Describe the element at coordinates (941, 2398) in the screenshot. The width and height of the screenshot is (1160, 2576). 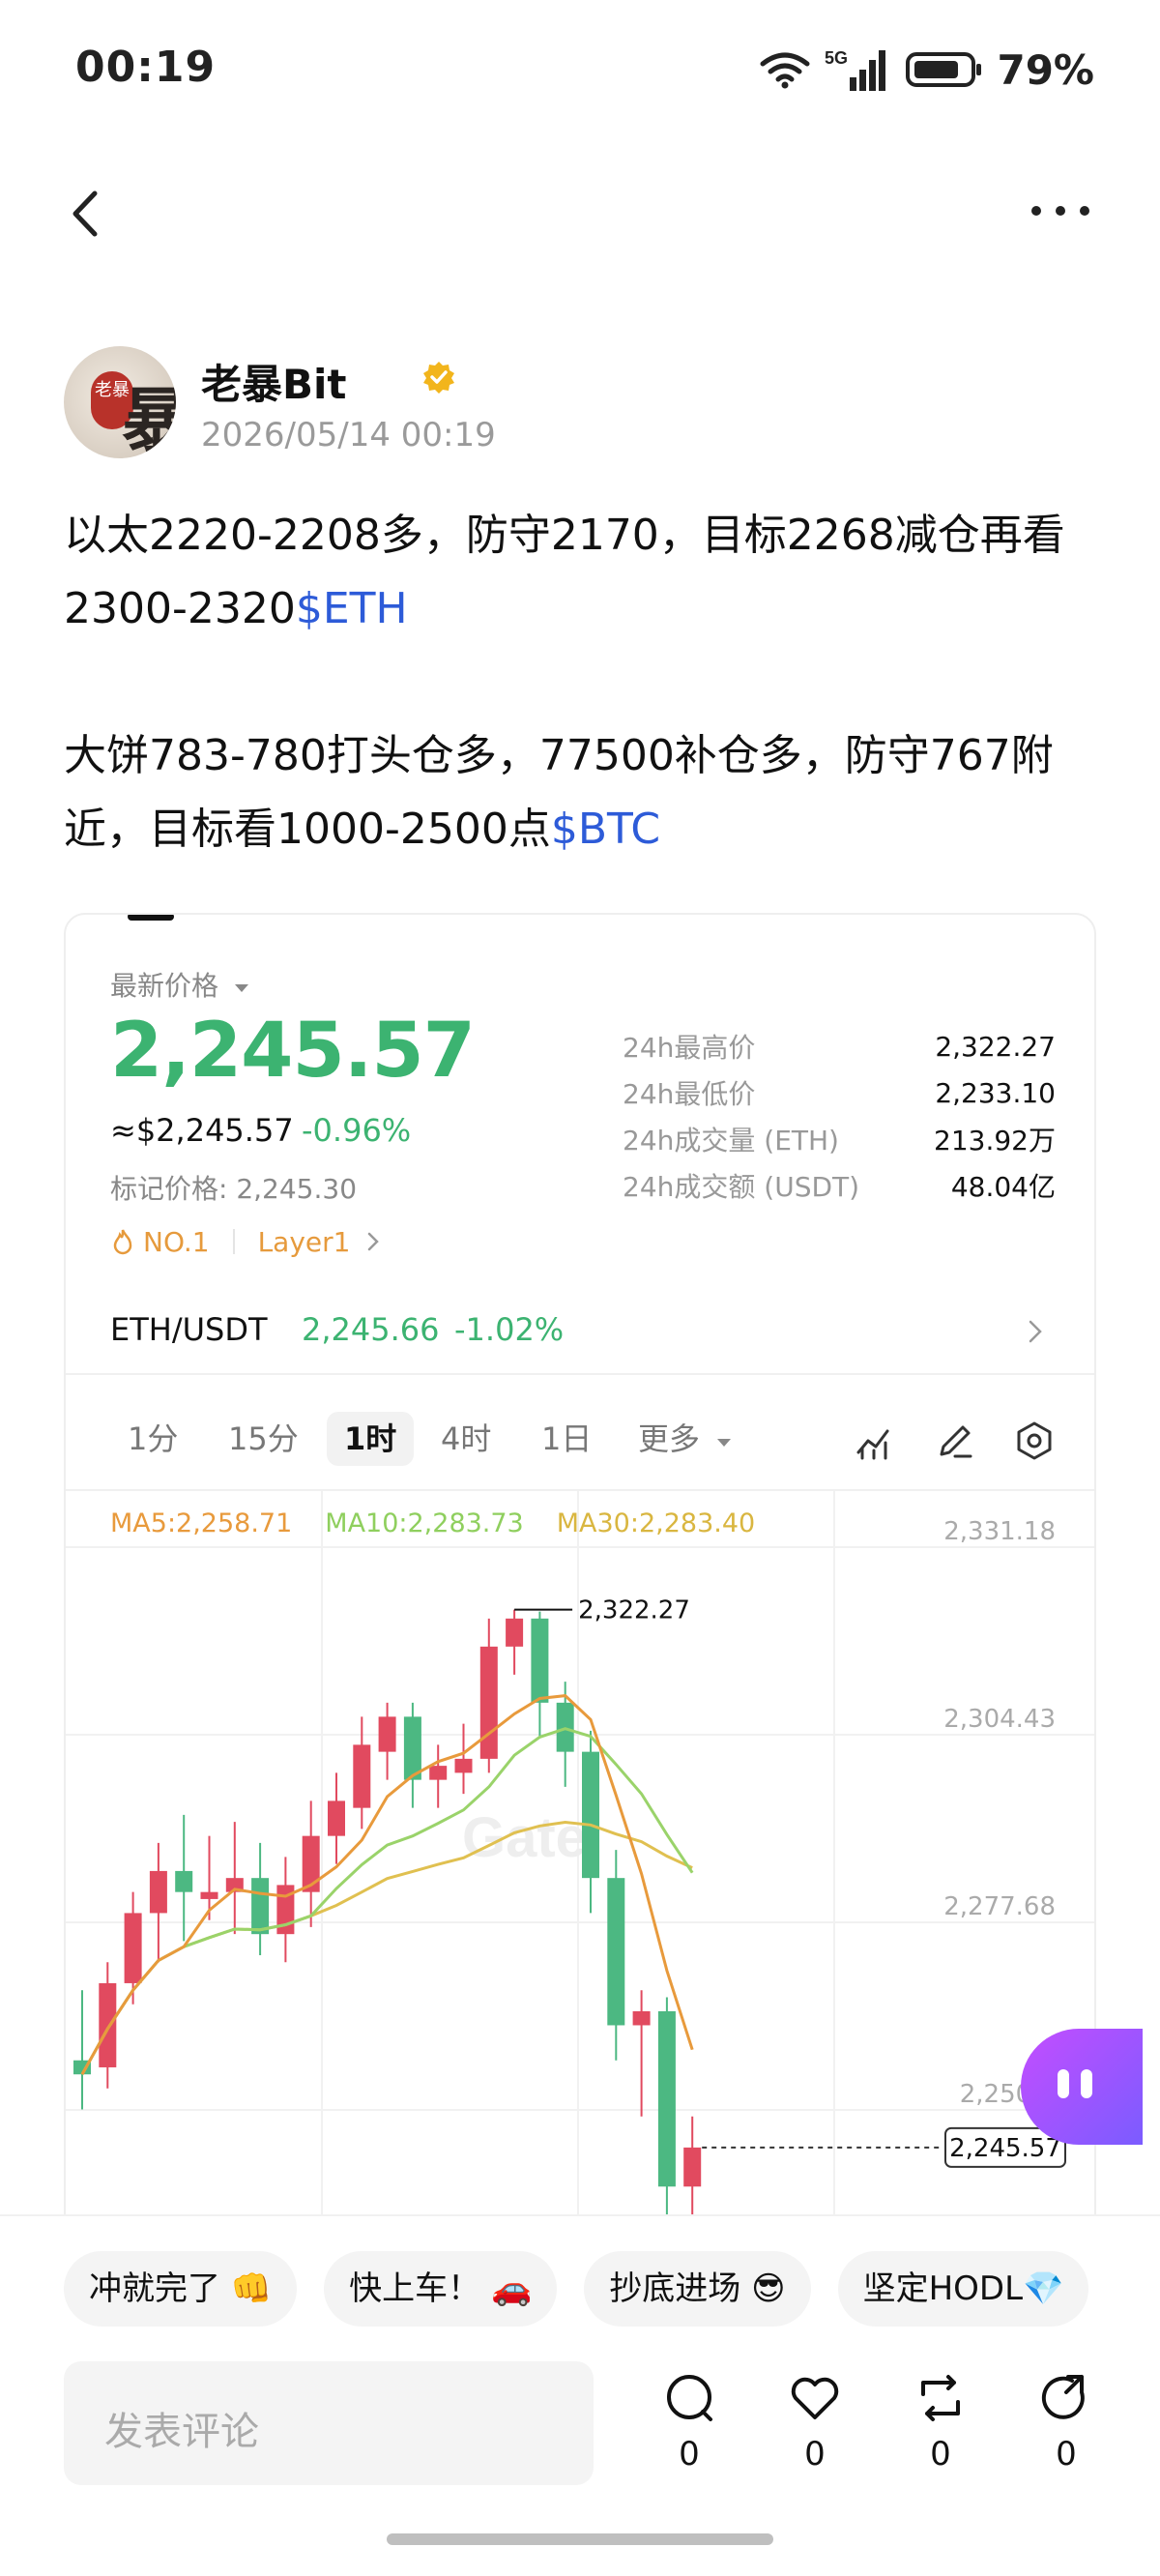
I see `repost-icon` at that location.